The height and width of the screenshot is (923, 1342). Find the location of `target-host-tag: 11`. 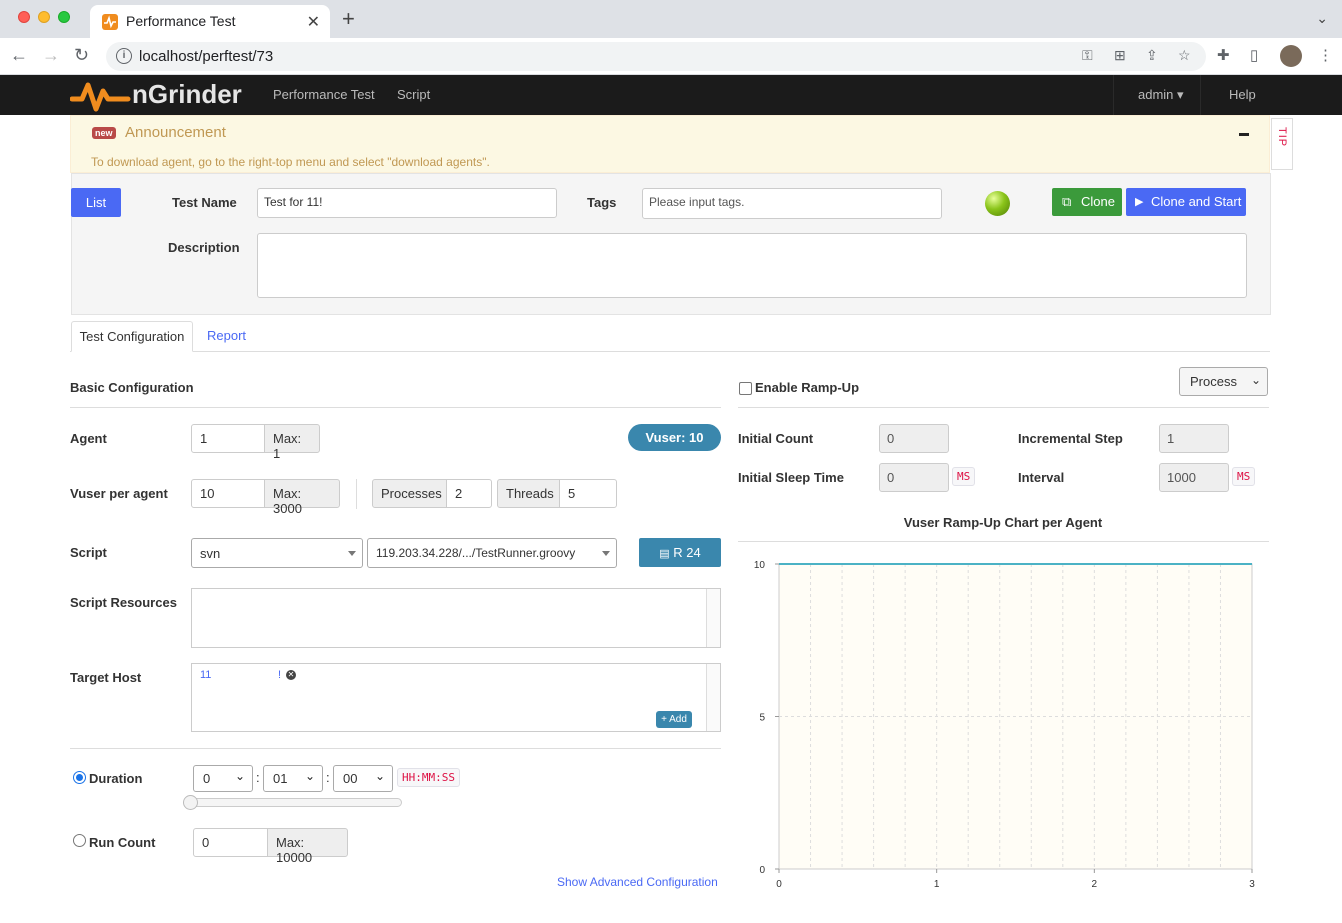

target-host-tag: 11 is located at coordinates (205, 675).